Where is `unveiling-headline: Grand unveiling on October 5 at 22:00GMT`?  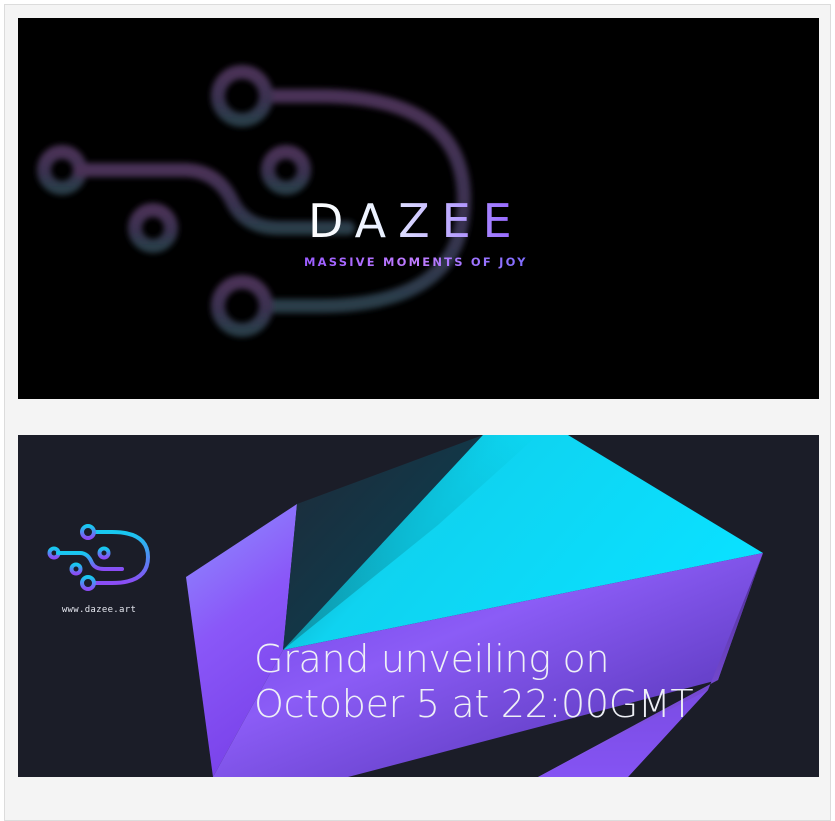 unveiling-headline: Grand unveiling on October 5 at 22:00GMT is located at coordinates (474, 682).